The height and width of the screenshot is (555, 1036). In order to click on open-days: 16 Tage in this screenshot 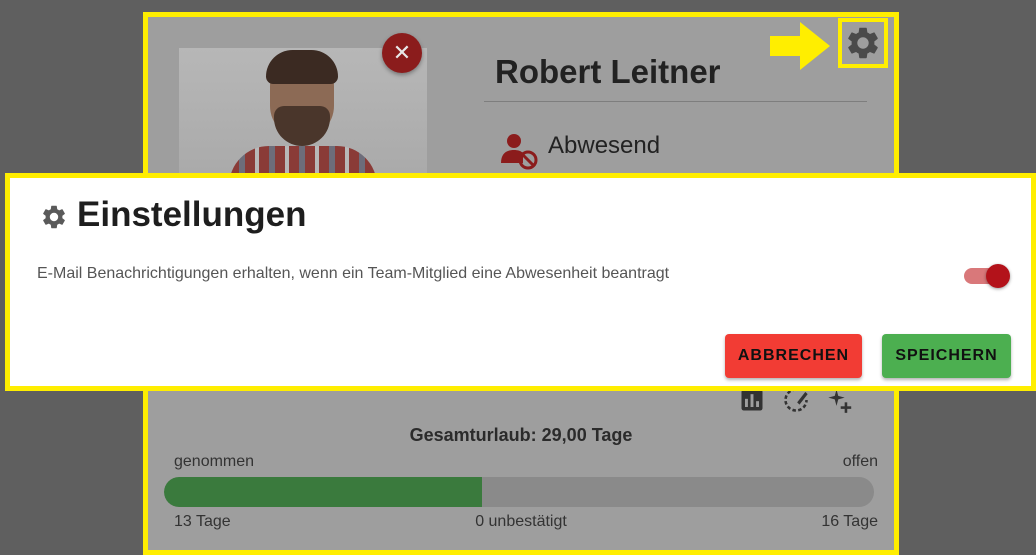, I will do `click(849, 521)`.